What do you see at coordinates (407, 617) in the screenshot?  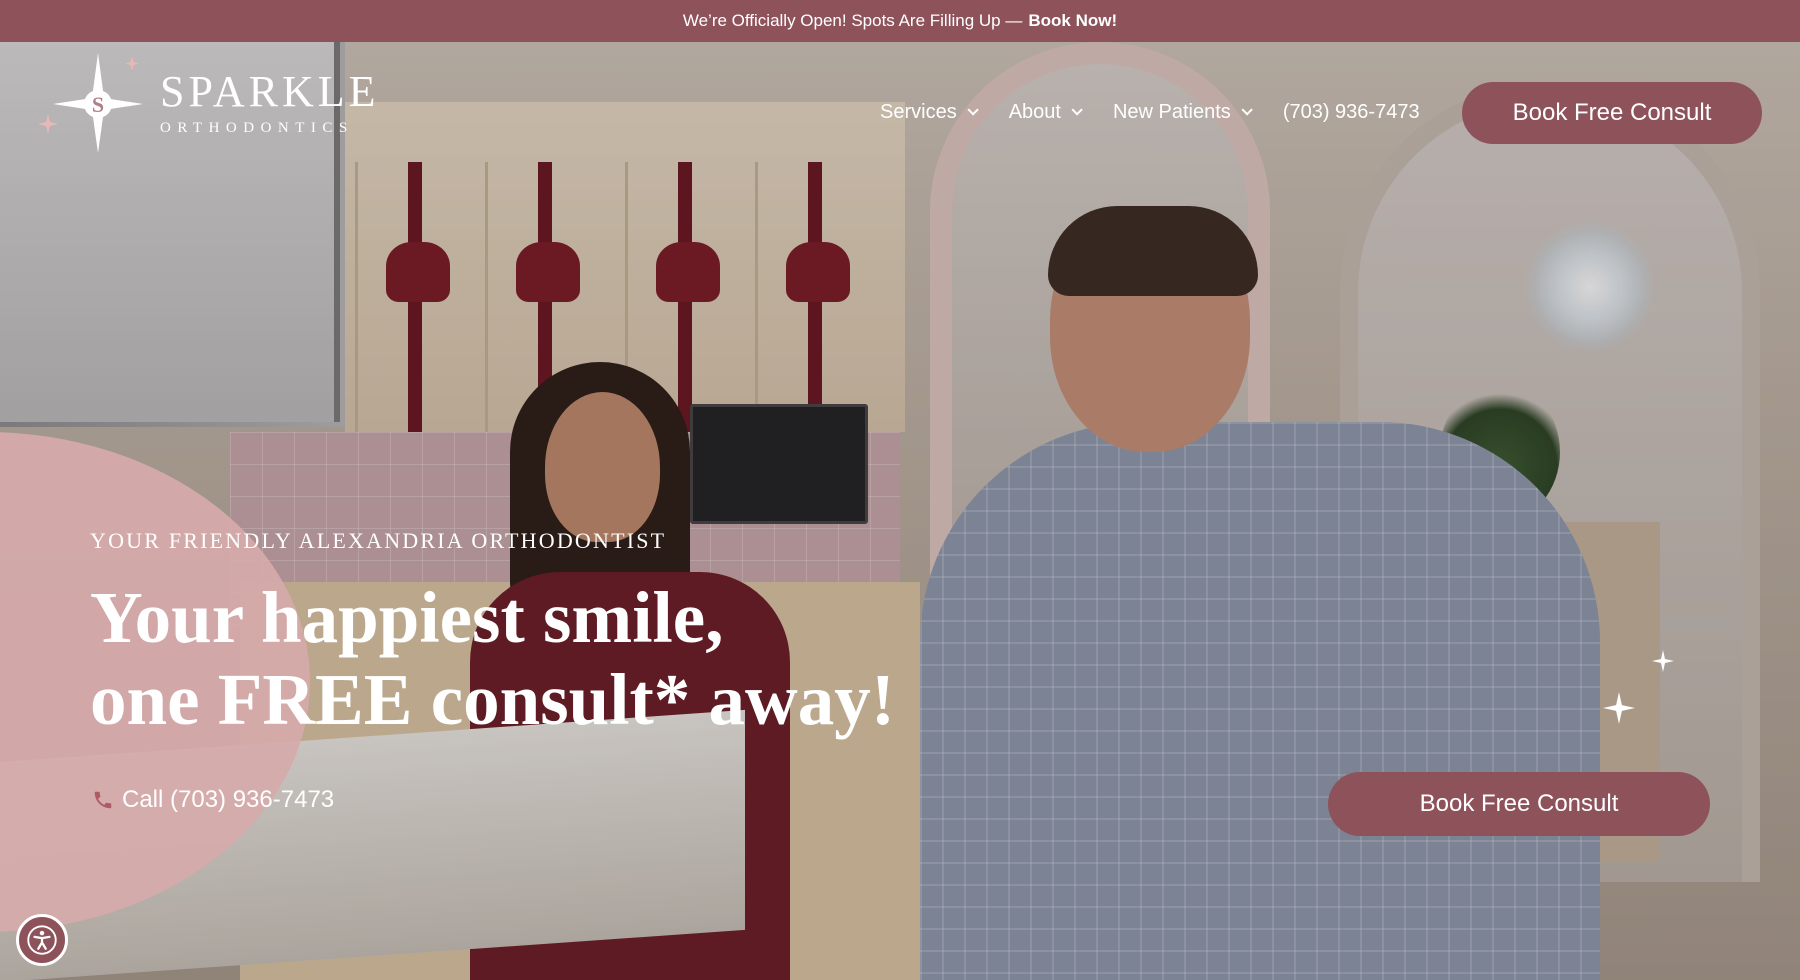 I see `hero-headline-line-1: Your happiest smile,` at bounding box center [407, 617].